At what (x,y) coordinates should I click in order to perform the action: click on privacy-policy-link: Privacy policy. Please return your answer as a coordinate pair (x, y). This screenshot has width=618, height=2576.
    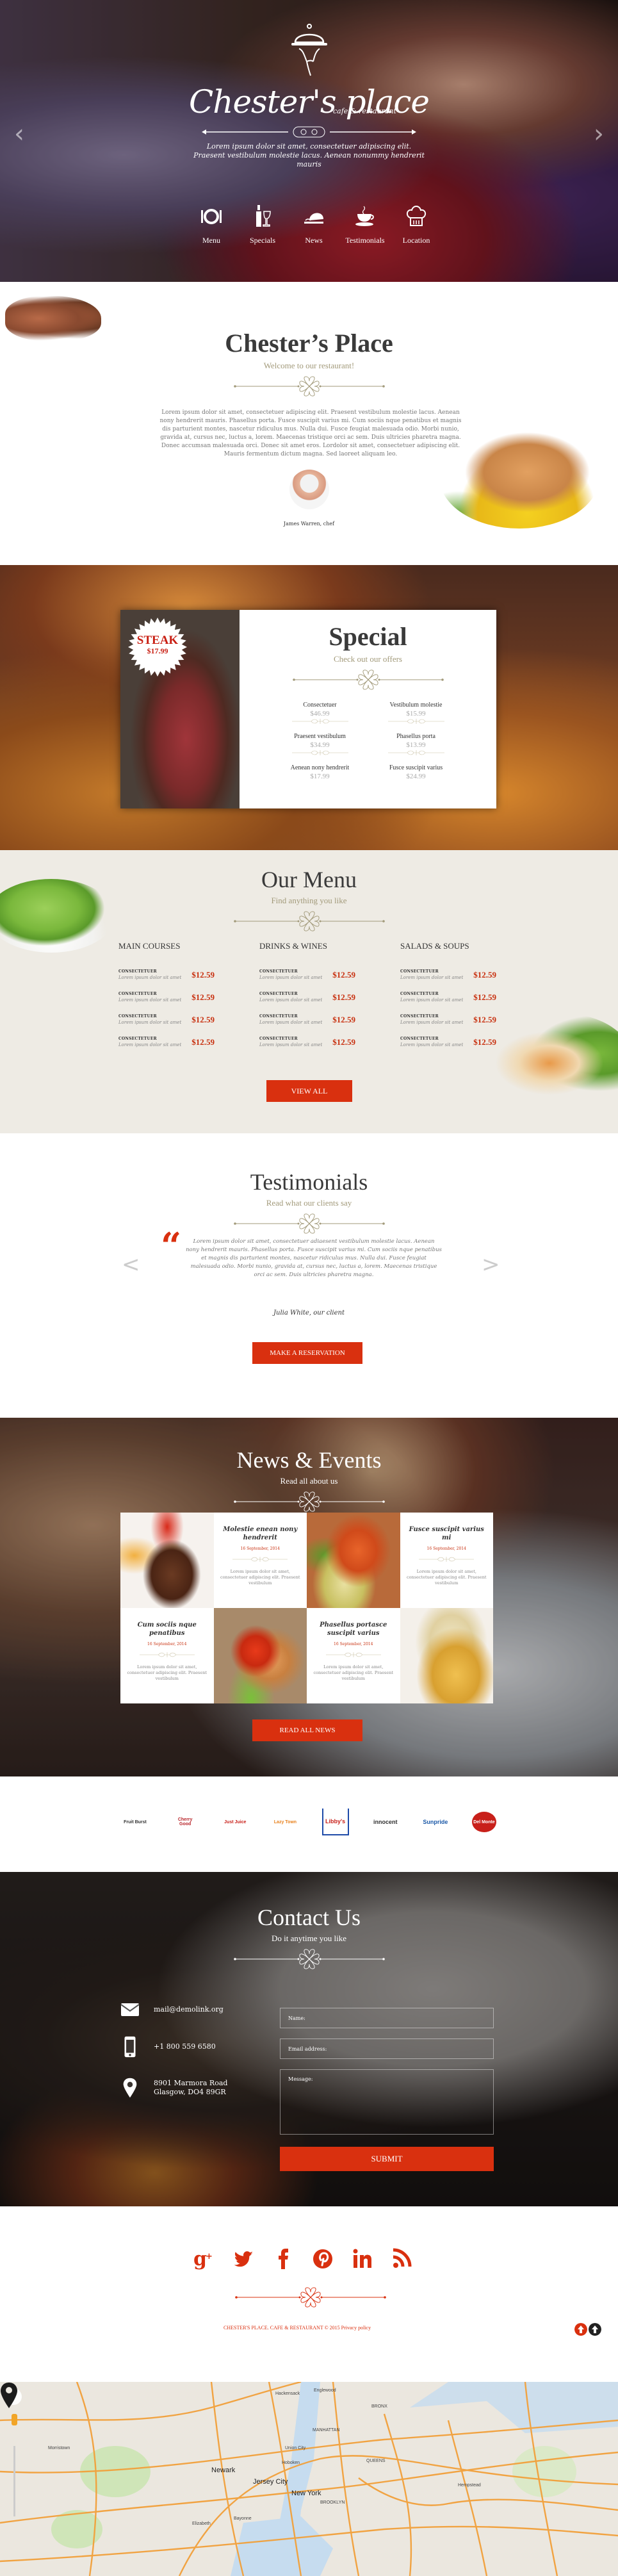
    Looking at the image, I should click on (356, 2328).